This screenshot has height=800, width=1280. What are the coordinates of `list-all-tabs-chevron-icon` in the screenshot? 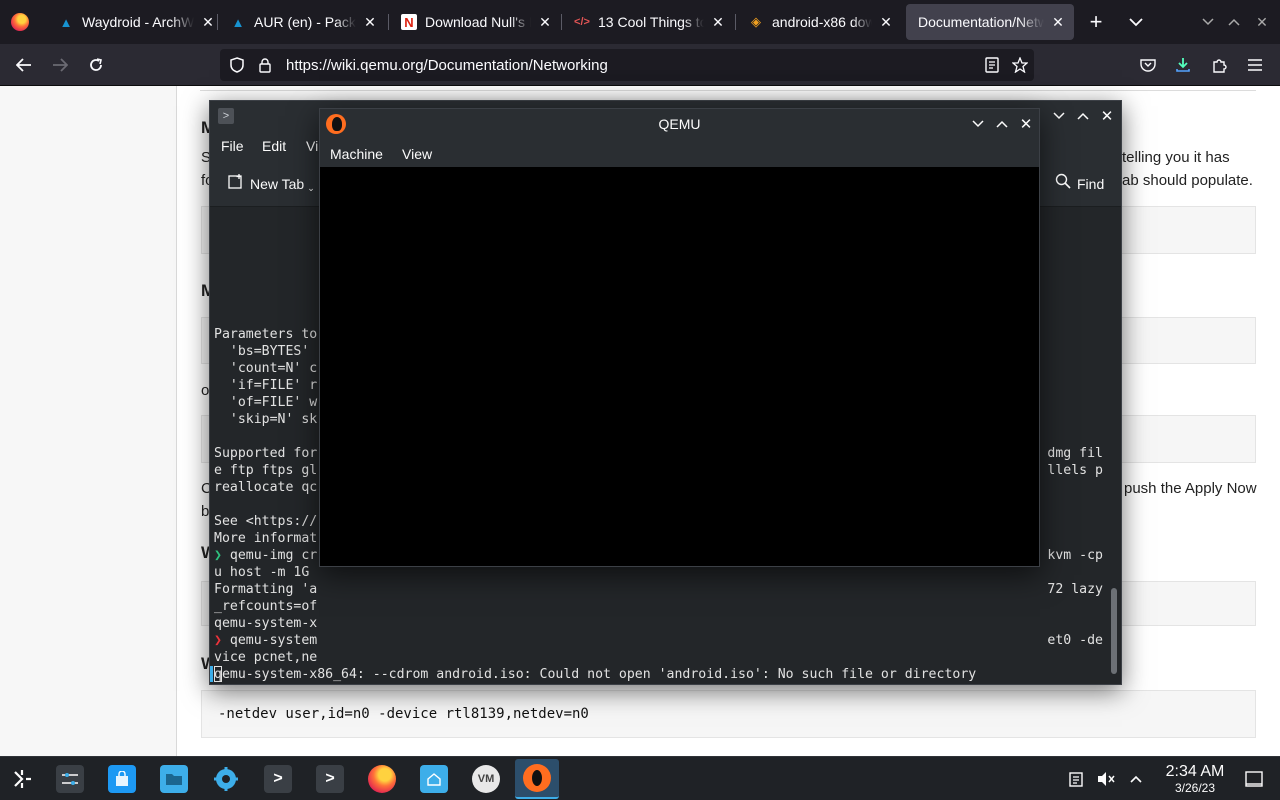 It's located at (1136, 22).